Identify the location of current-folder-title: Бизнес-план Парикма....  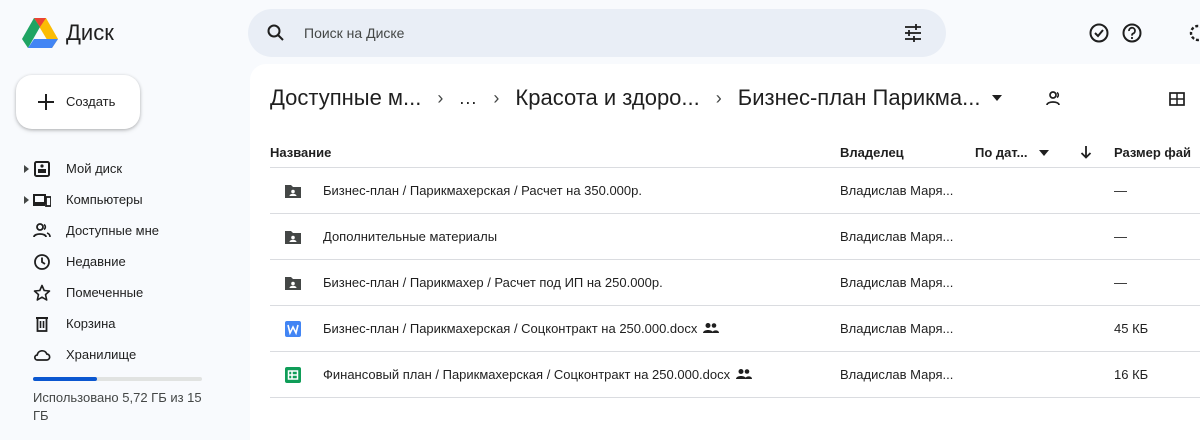
(859, 98).